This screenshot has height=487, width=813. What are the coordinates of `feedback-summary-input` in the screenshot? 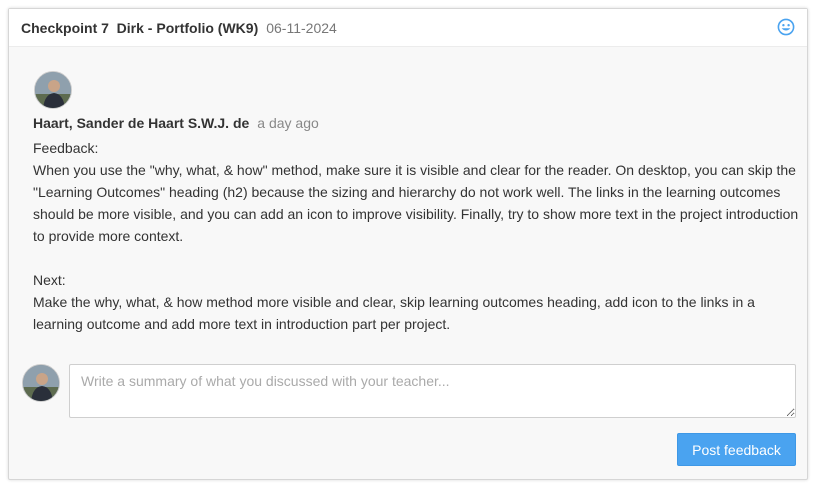 It's located at (432, 391).